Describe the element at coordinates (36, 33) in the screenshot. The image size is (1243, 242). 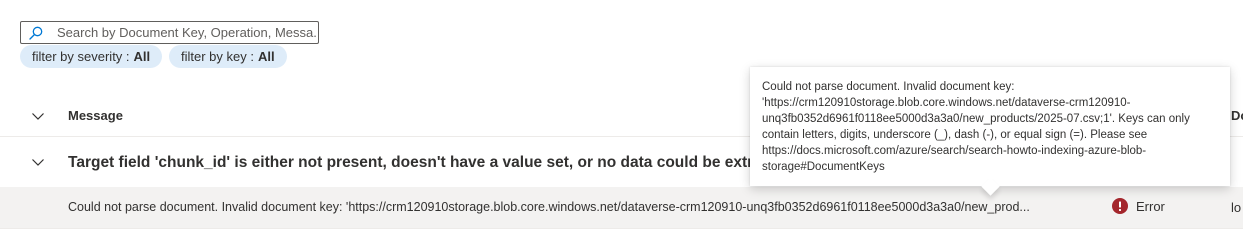
I see `search-icon` at that location.